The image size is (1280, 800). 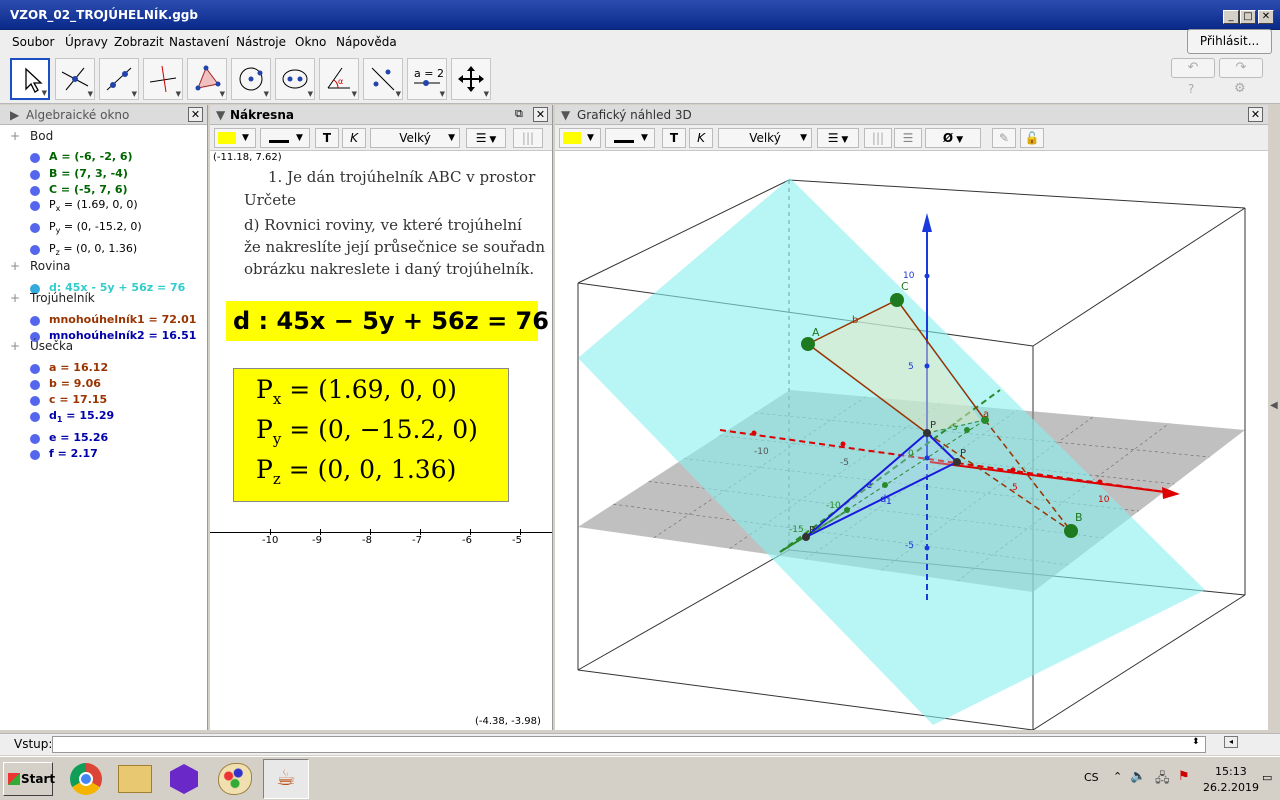 I want to click on menu-upravy: Úpravy, so click(x=86, y=42).